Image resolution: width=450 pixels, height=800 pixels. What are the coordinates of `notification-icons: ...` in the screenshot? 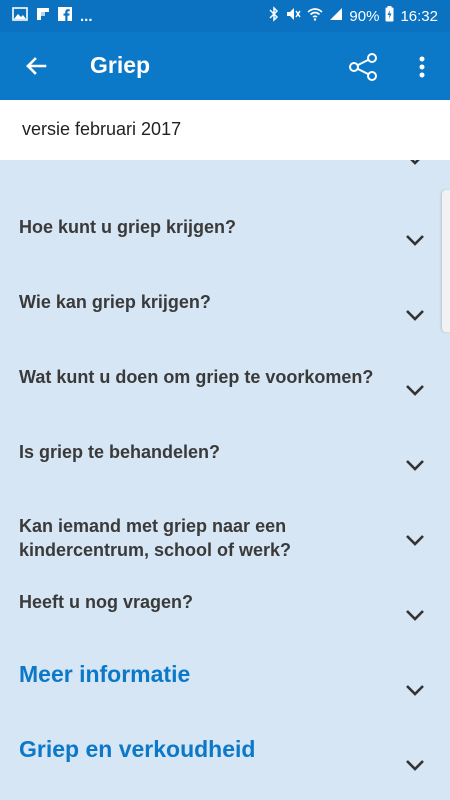 It's located at (52, 16).